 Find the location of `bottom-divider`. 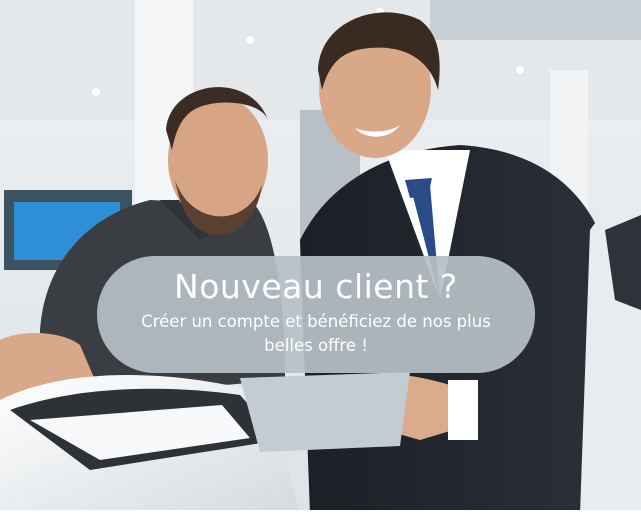

bottom-divider is located at coordinates (320, 512).